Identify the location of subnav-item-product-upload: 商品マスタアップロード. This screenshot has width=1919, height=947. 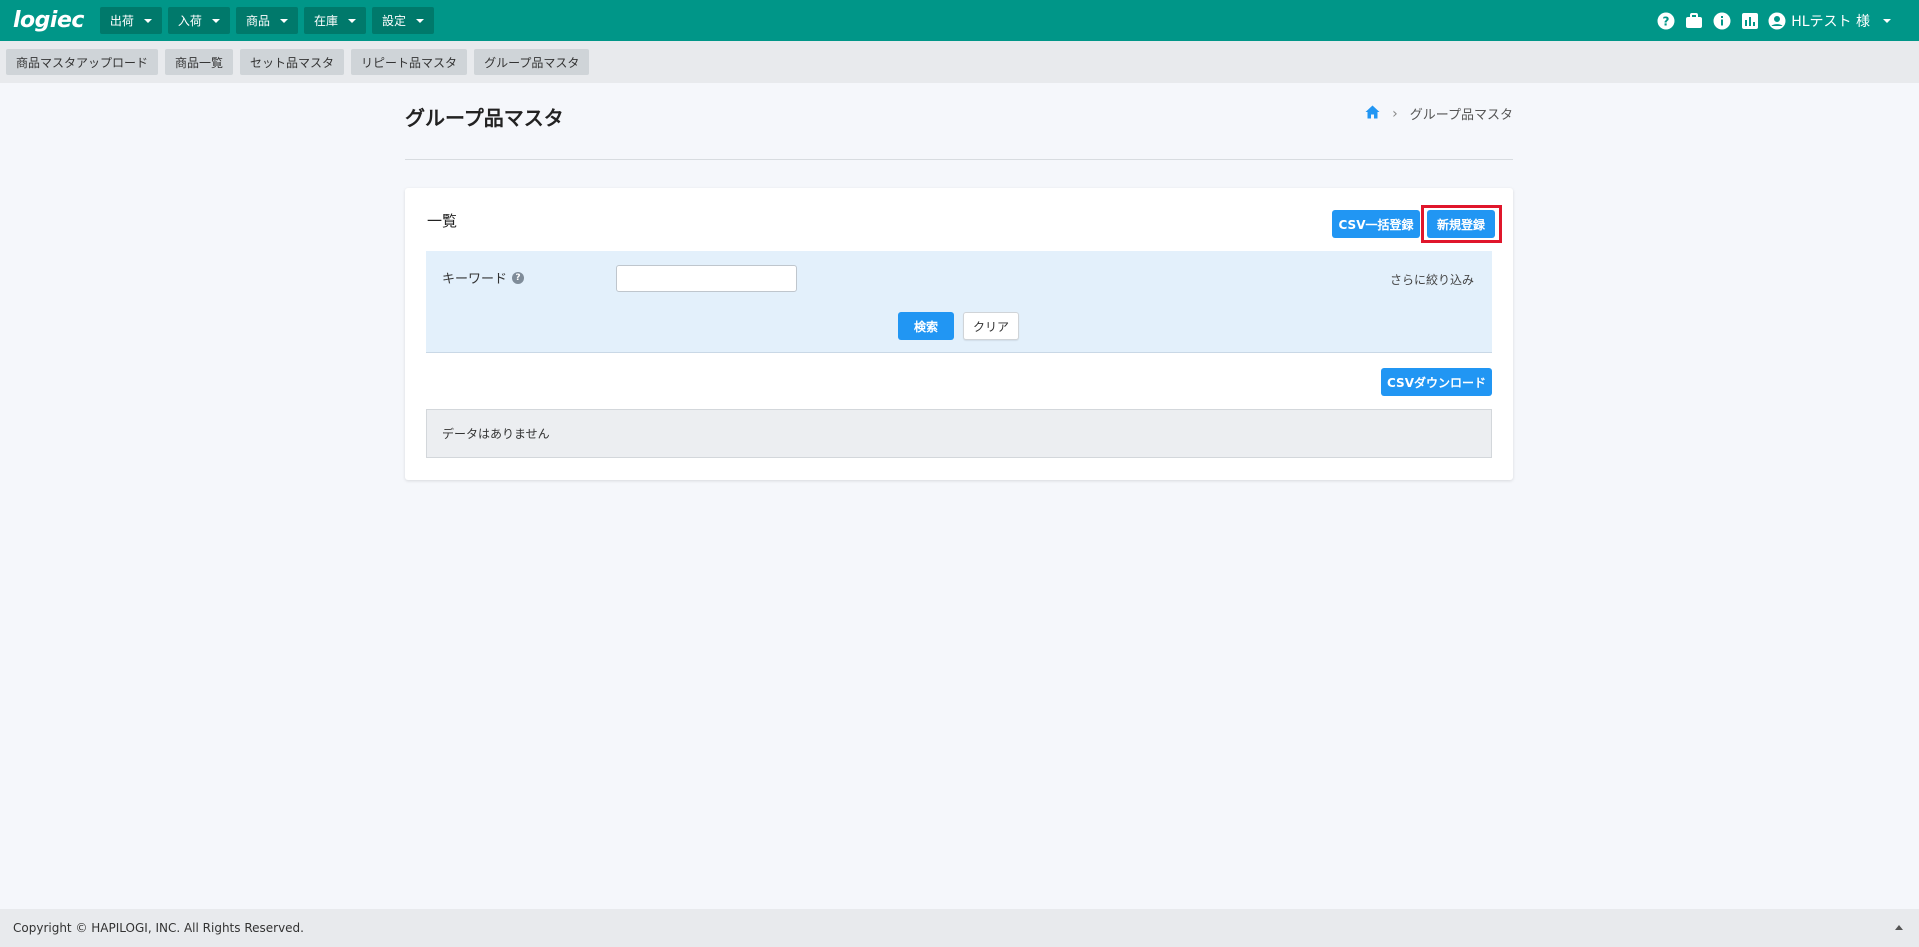
(82, 62).